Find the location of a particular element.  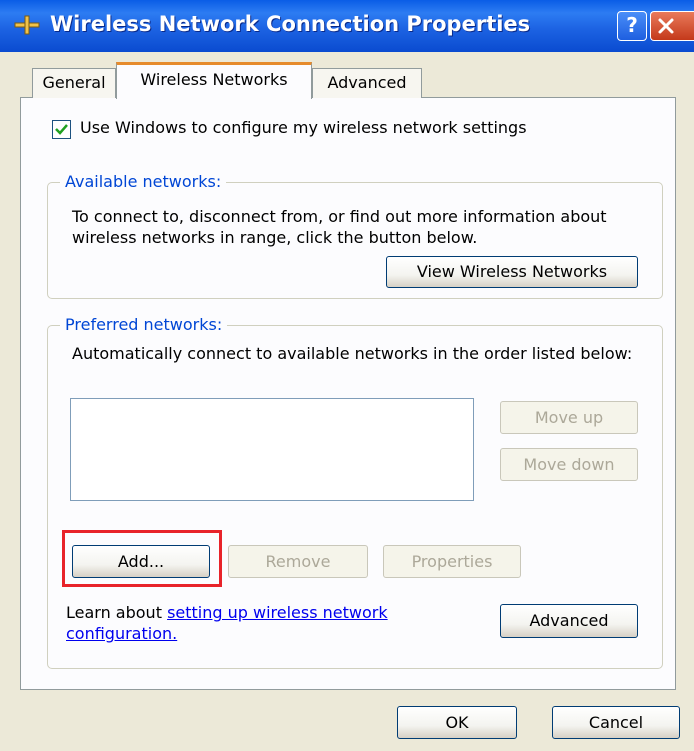

move-down-button: Move down is located at coordinates (569, 464).